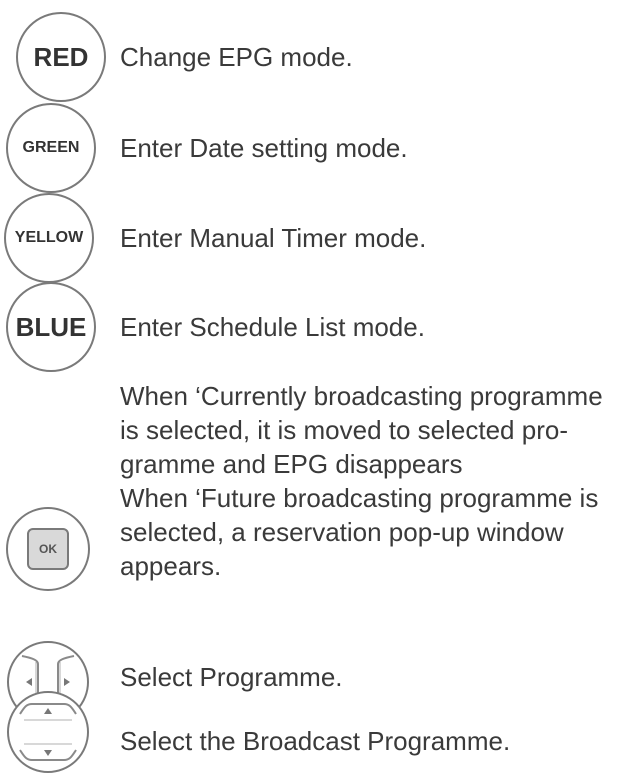 Image resolution: width=644 pixels, height=776 pixels. I want to click on yellow-button-icon: YELLOW, so click(49, 238).